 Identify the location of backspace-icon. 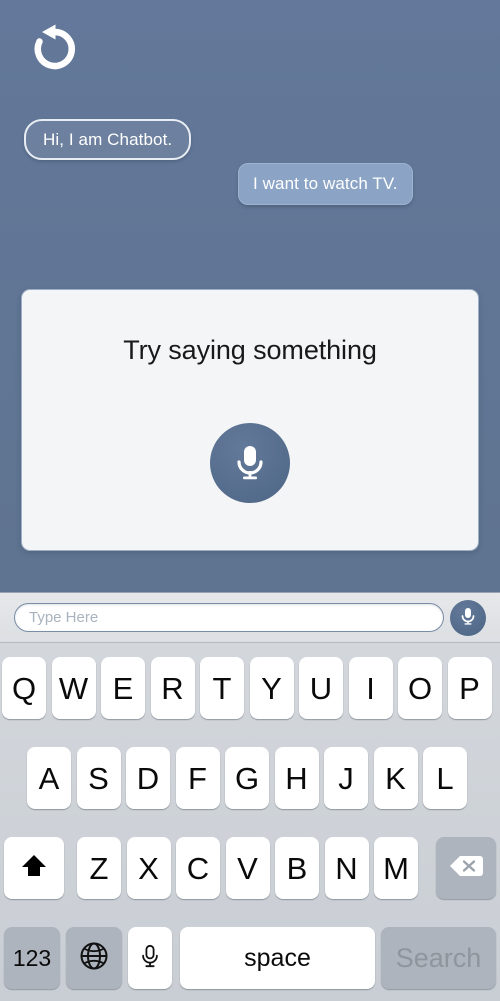
(466, 868).